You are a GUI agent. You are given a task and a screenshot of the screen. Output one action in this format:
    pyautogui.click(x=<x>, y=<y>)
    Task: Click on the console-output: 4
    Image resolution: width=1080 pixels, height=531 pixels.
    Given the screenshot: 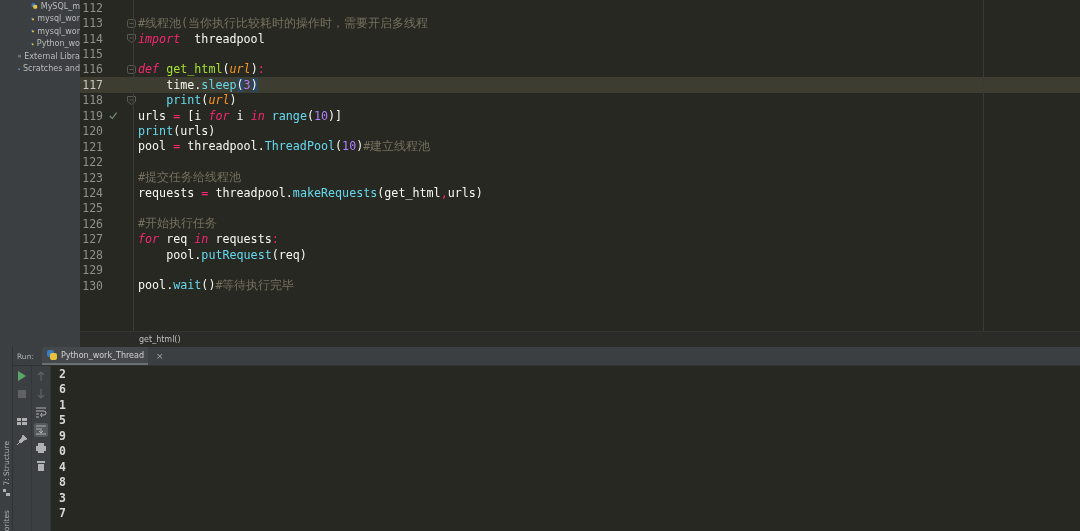 What is the action you would take?
    pyautogui.click(x=62, y=467)
    